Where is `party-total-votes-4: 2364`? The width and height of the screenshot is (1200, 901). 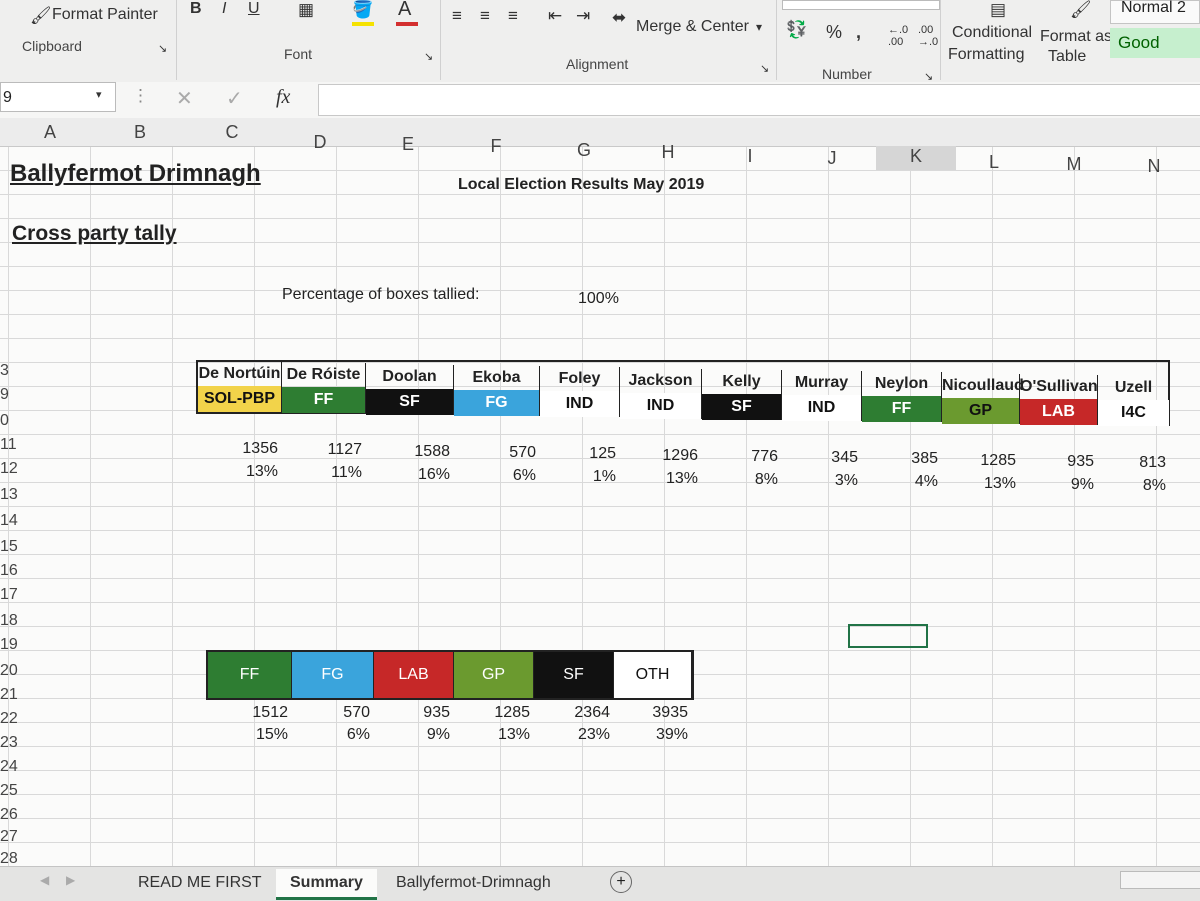
party-total-votes-4: 2364 is located at coordinates (572, 713).